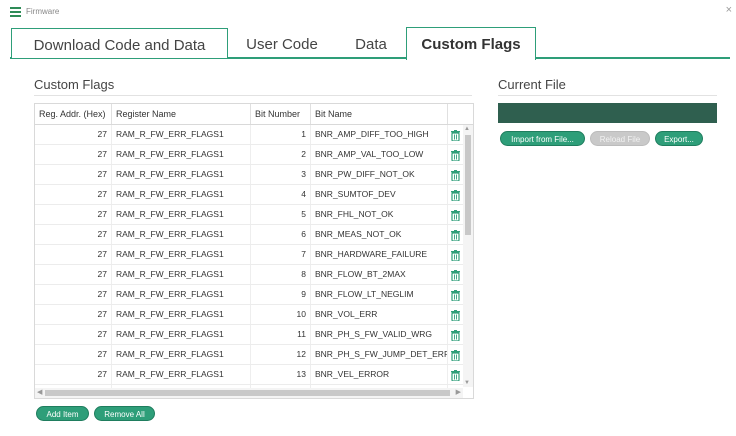 The image size is (736, 436). I want to click on table-row: 27 RAM_R_FW_ERR_FLAGS1 3 BNR_PW_DIFF_NOT_OK, so click(254, 175).